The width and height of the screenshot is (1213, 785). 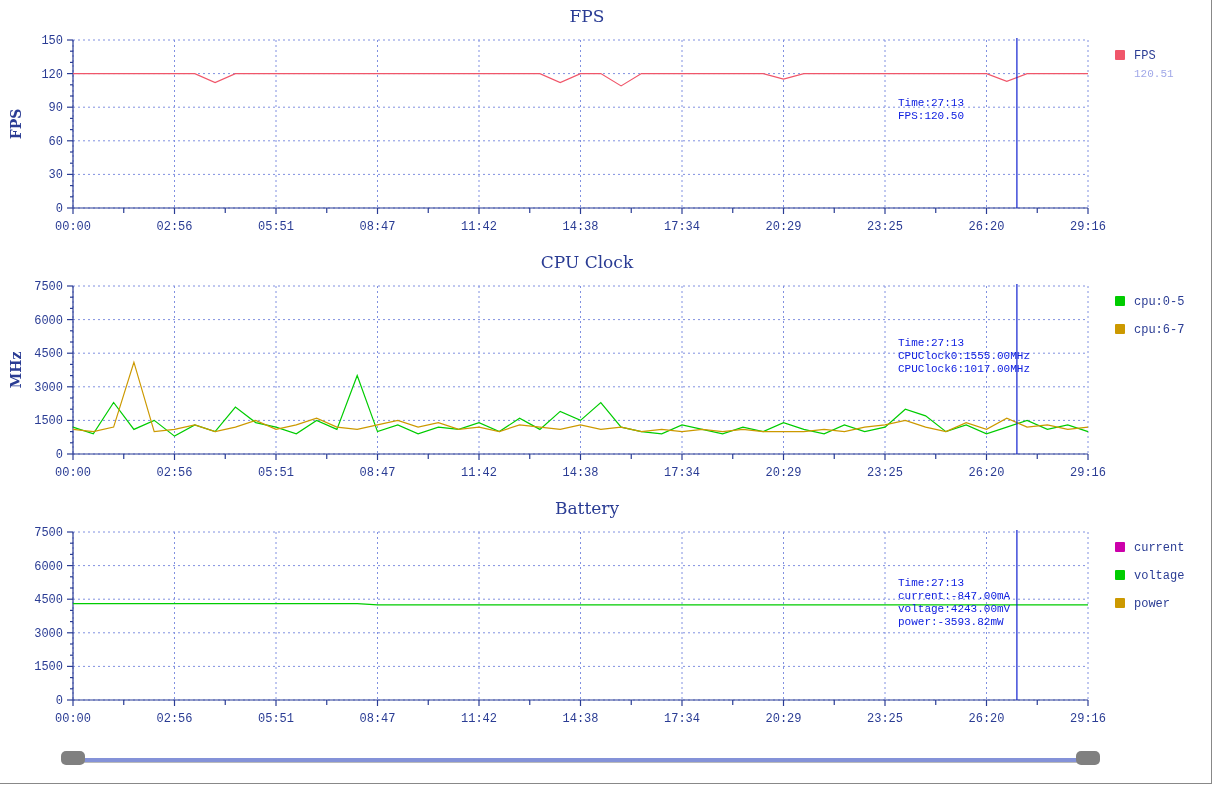 What do you see at coordinates (1154, 74) in the screenshot?
I see `legend-reading: 120.51` at bounding box center [1154, 74].